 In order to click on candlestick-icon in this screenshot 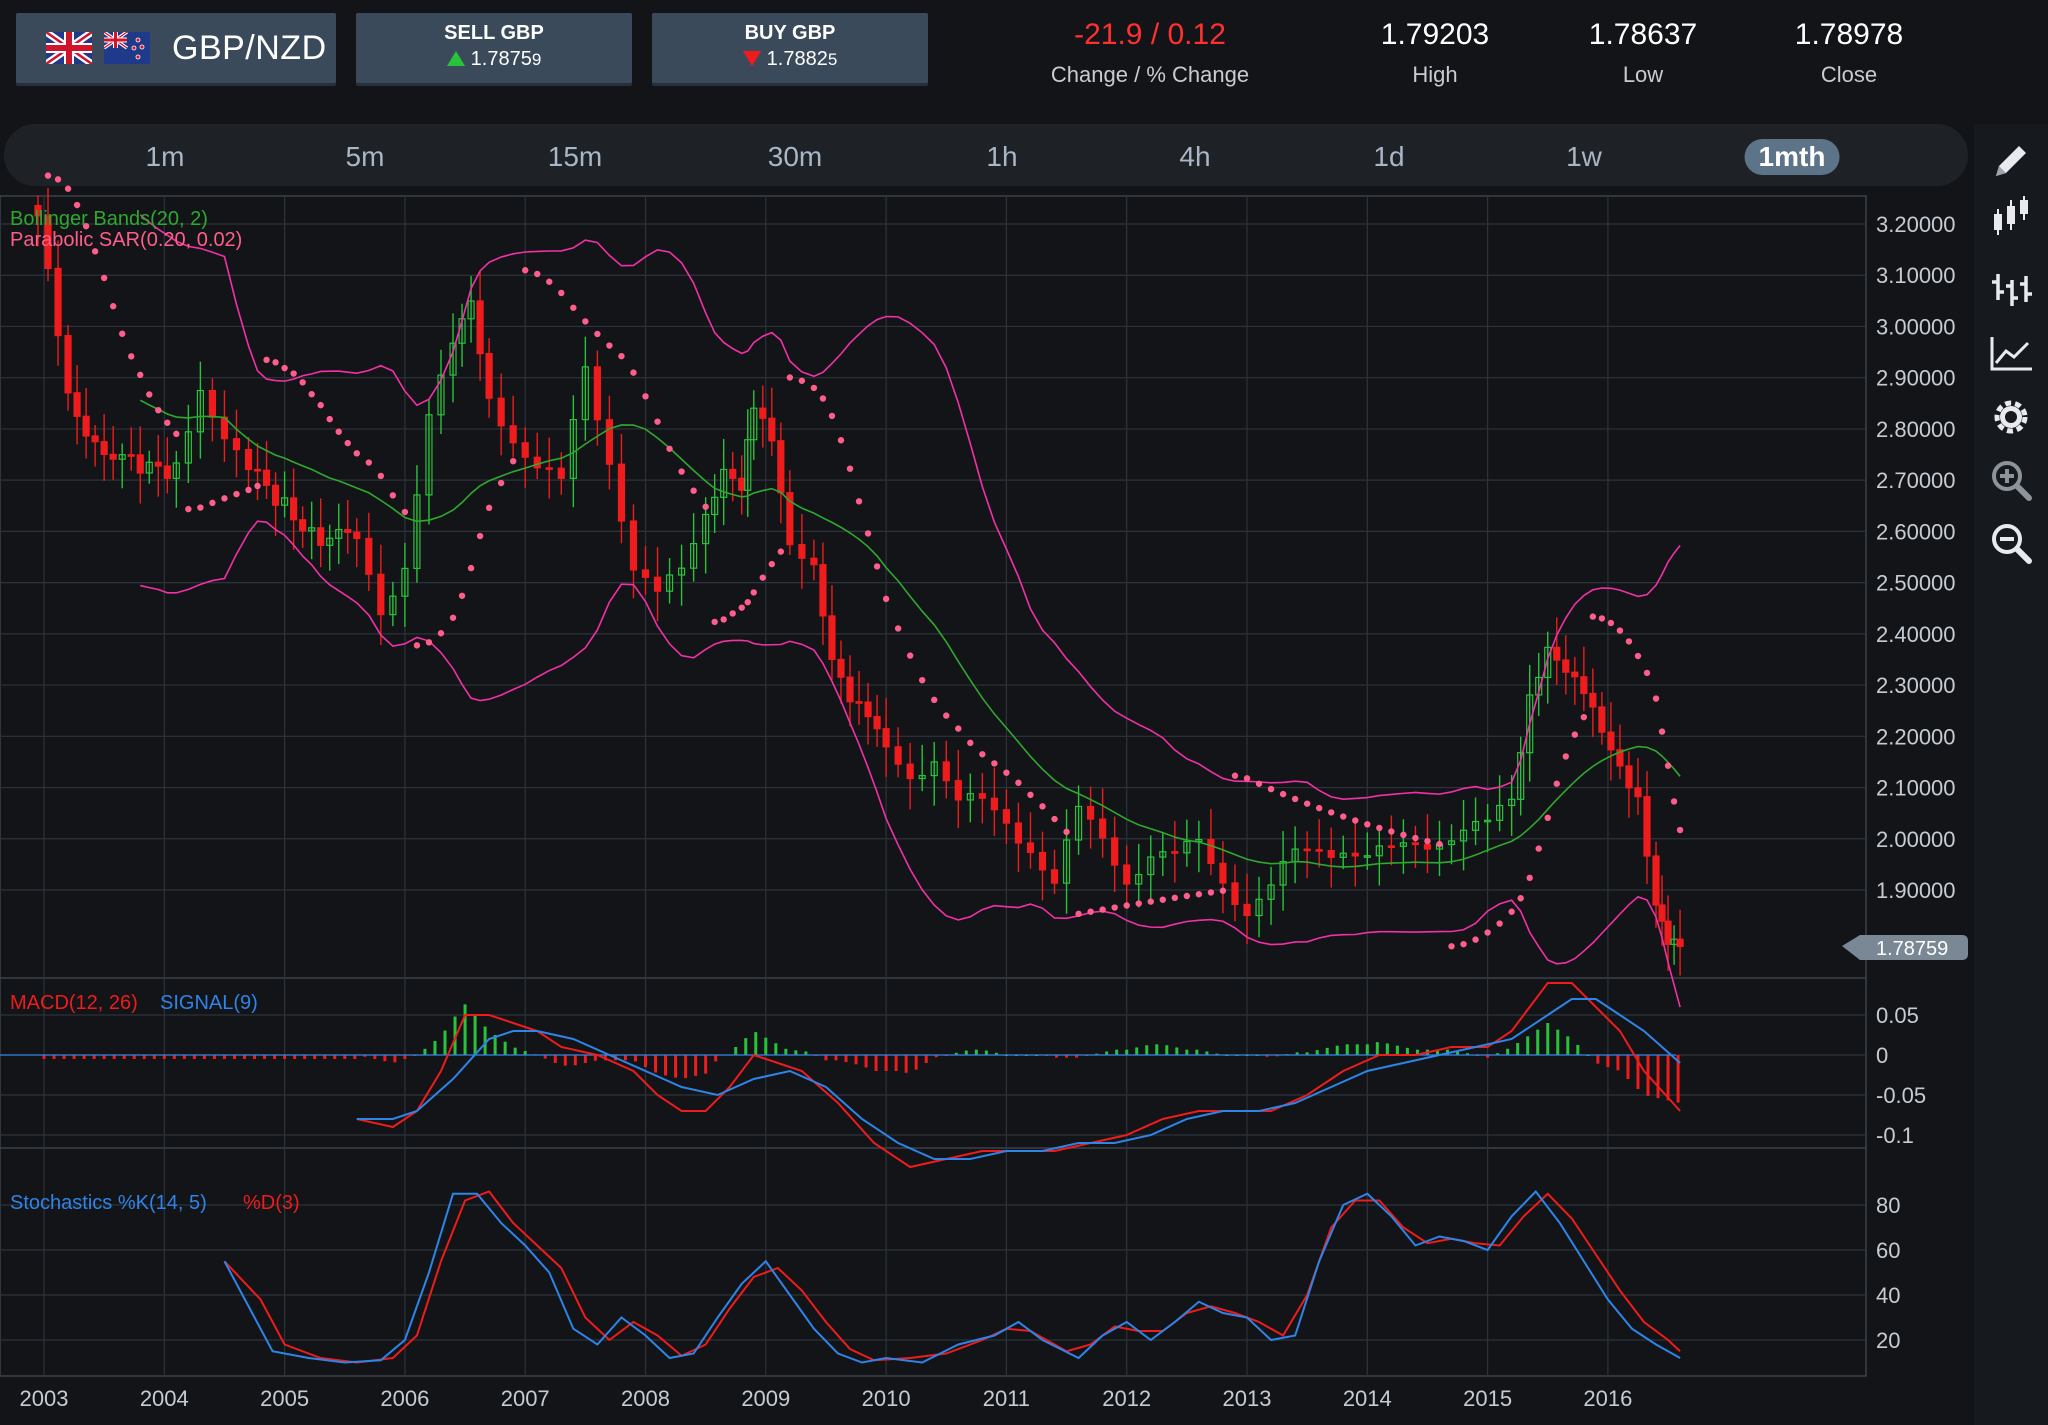, I will do `click(2011, 217)`.